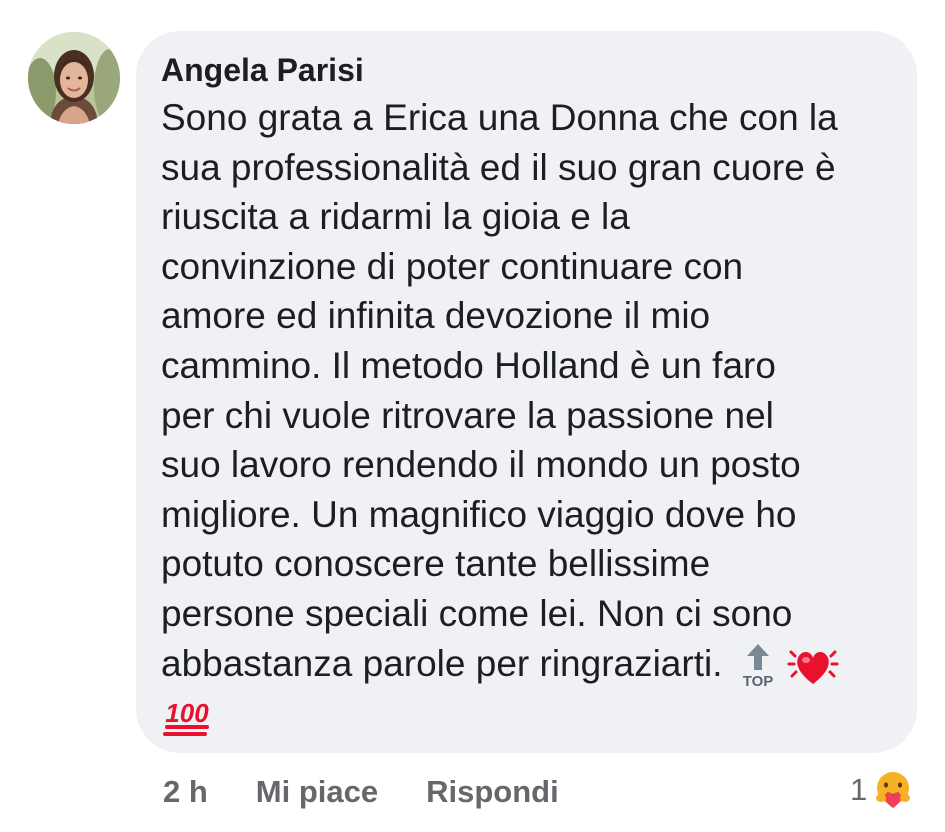 Image resolution: width=945 pixels, height=832 pixels. What do you see at coordinates (468, 365) in the screenshot?
I see `comment-line: cammino. Il metodo Holland è un faro` at bounding box center [468, 365].